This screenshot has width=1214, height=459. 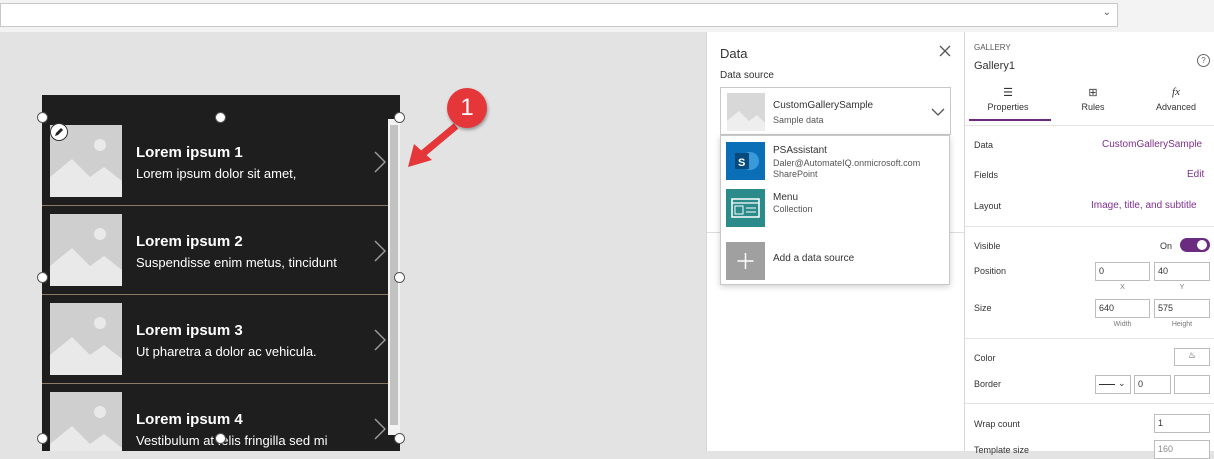 What do you see at coordinates (985, 358) in the screenshot?
I see `color-prop-label: Color` at bounding box center [985, 358].